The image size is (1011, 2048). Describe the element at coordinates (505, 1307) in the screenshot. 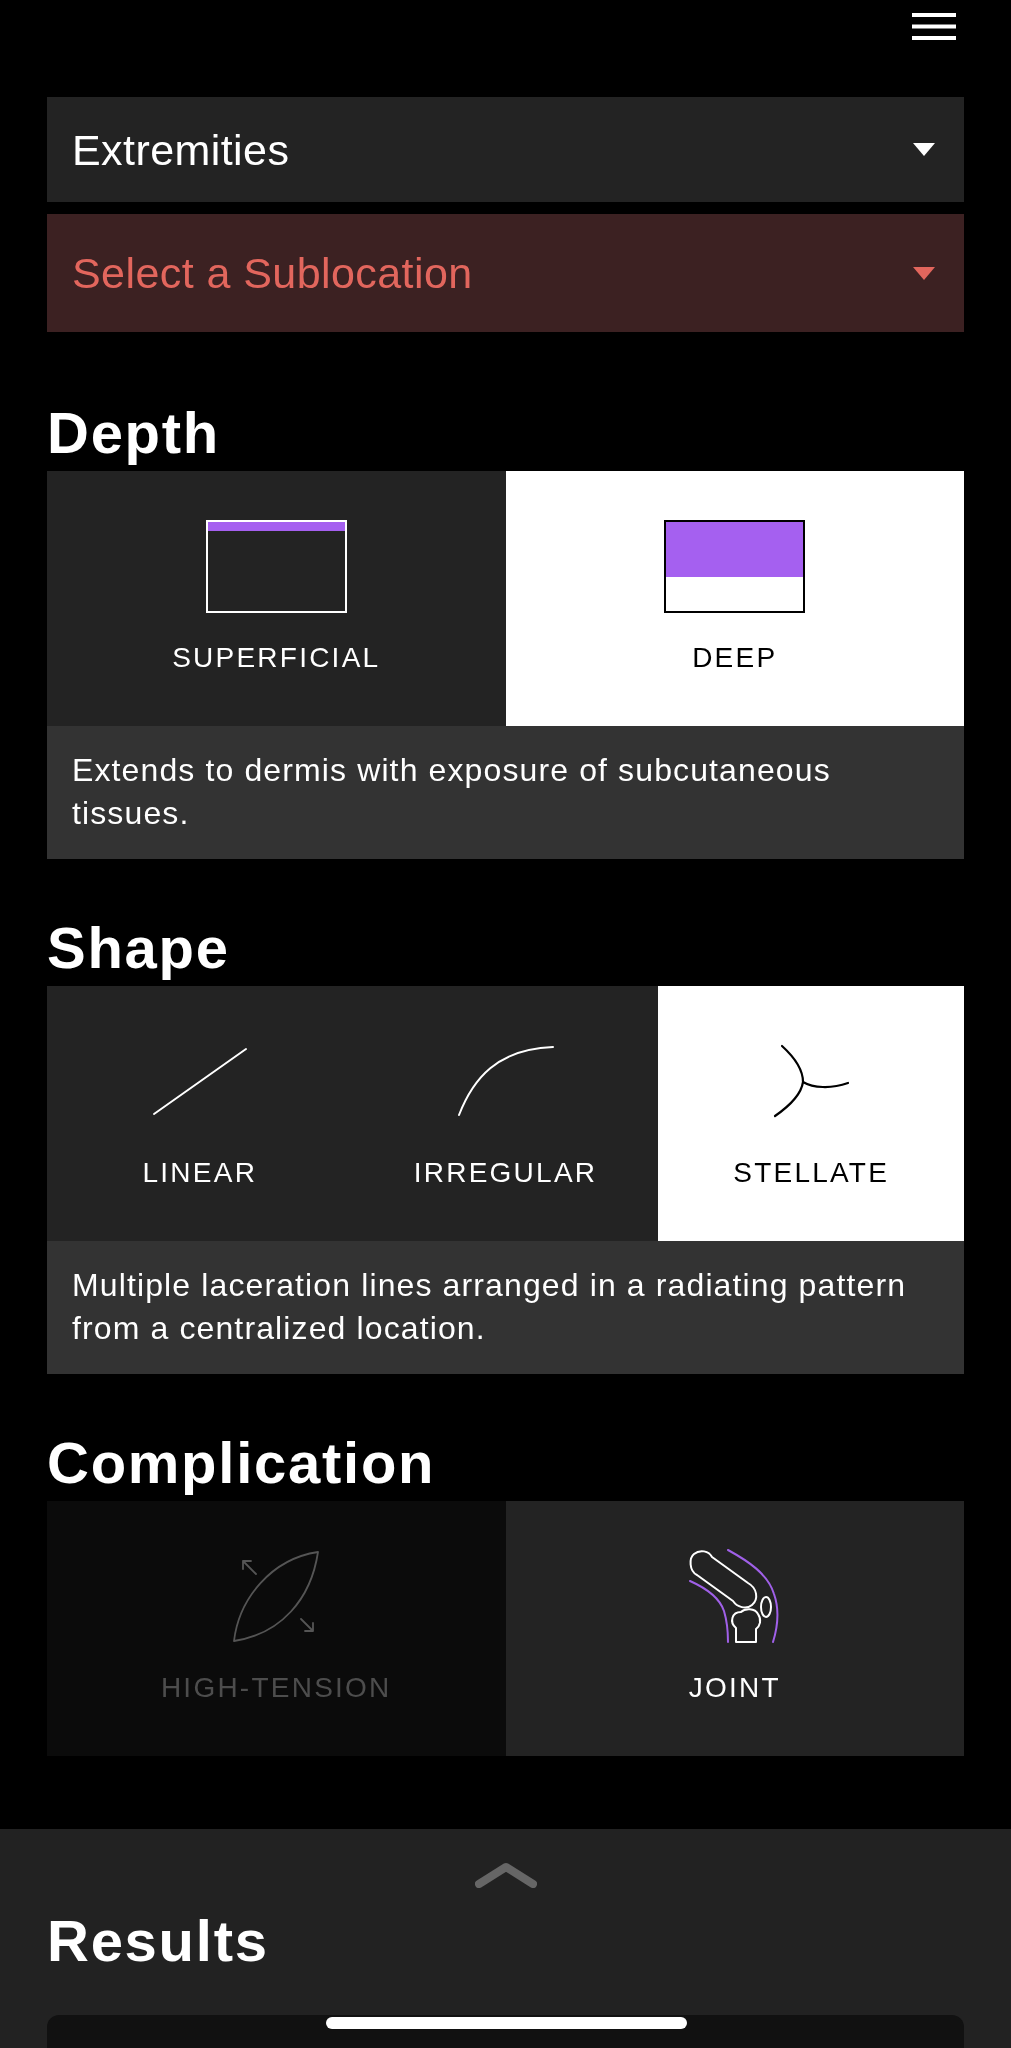

I see `option-description: Multiple laceration lines arranged in a radiating pattern from a centralized location.` at that location.